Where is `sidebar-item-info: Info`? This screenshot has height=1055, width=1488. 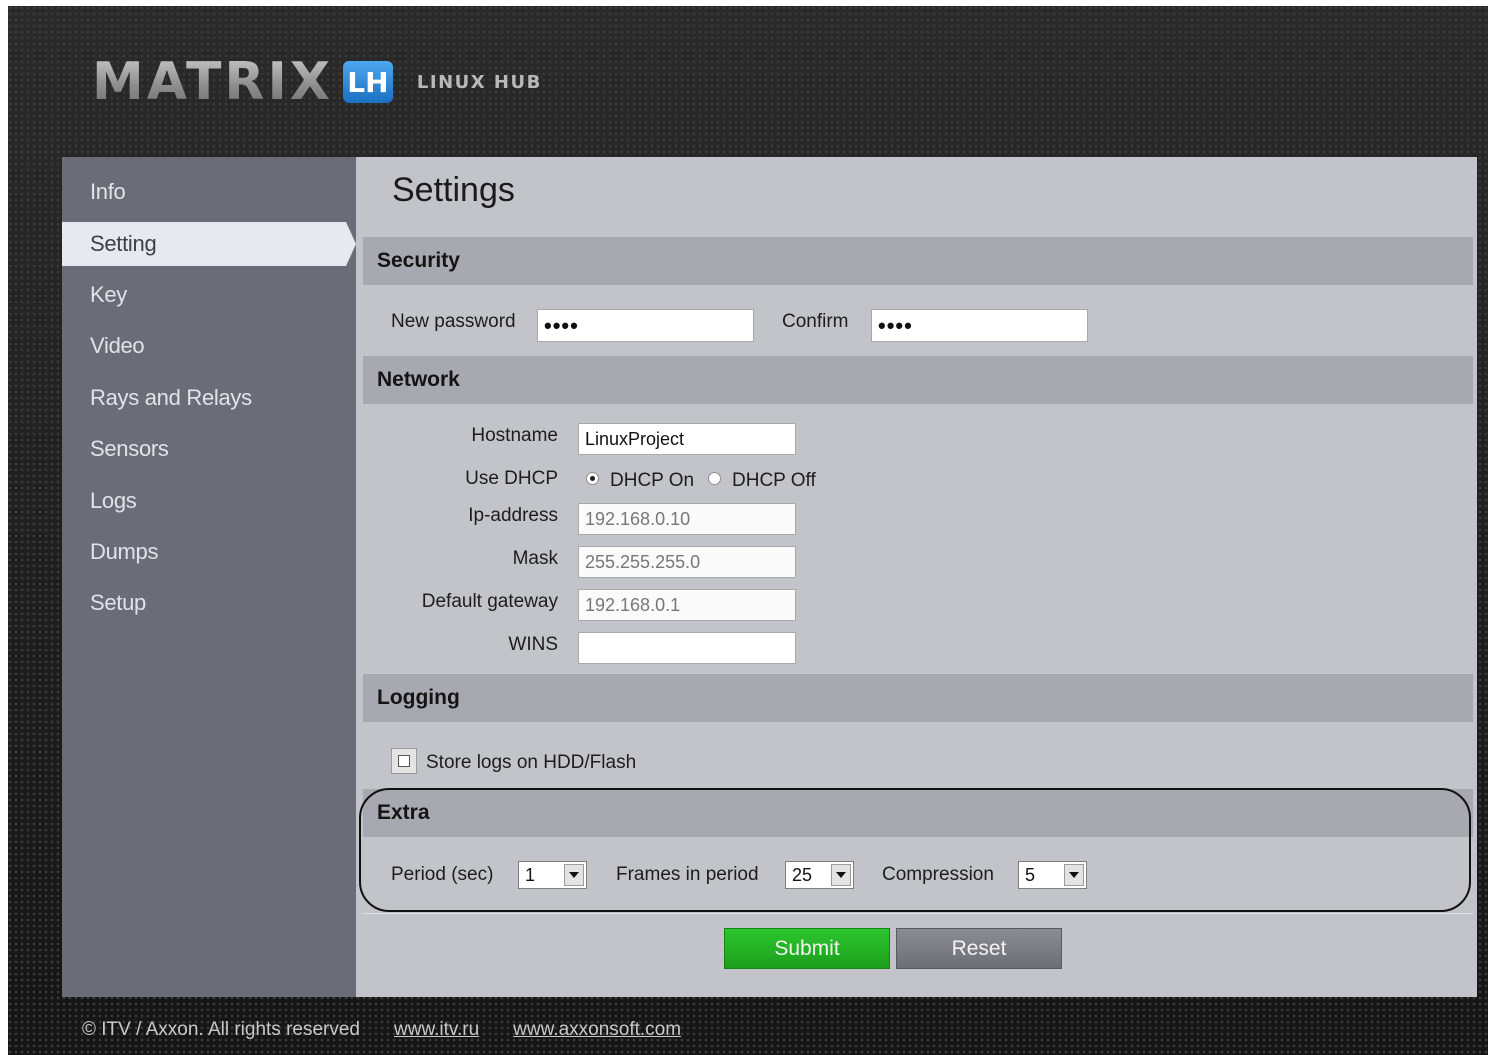
sidebar-item-info: Info is located at coordinates (209, 192).